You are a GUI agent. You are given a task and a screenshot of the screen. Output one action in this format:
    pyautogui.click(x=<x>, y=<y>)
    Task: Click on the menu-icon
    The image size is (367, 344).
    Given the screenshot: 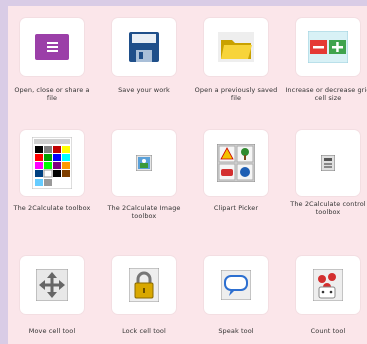 What is the action you would take?
    pyautogui.click(x=52, y=47)
    